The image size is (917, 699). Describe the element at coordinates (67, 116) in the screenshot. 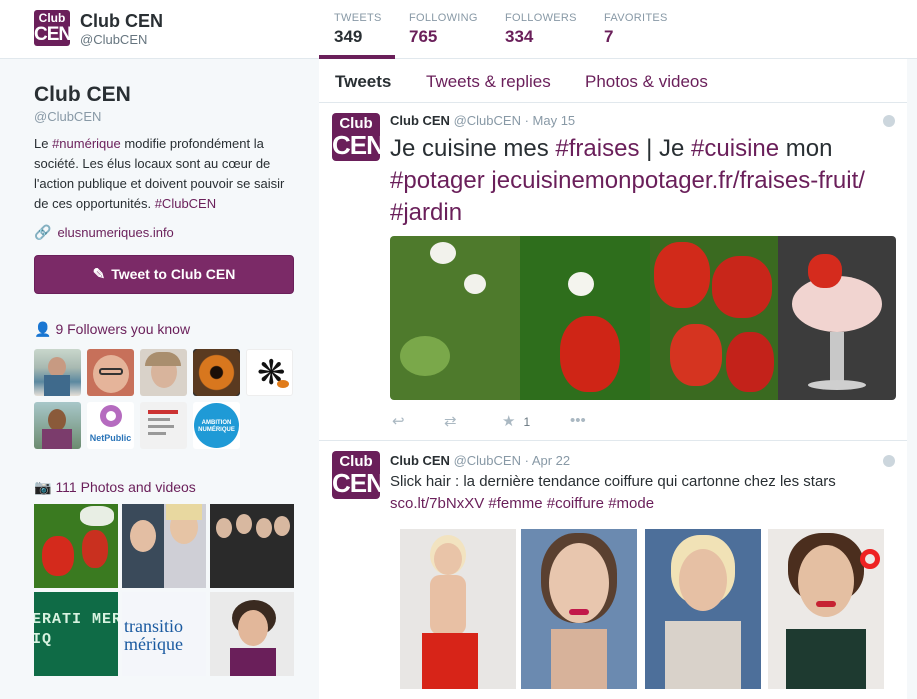

I see `profile-handle: @ClubCEN` at that location.